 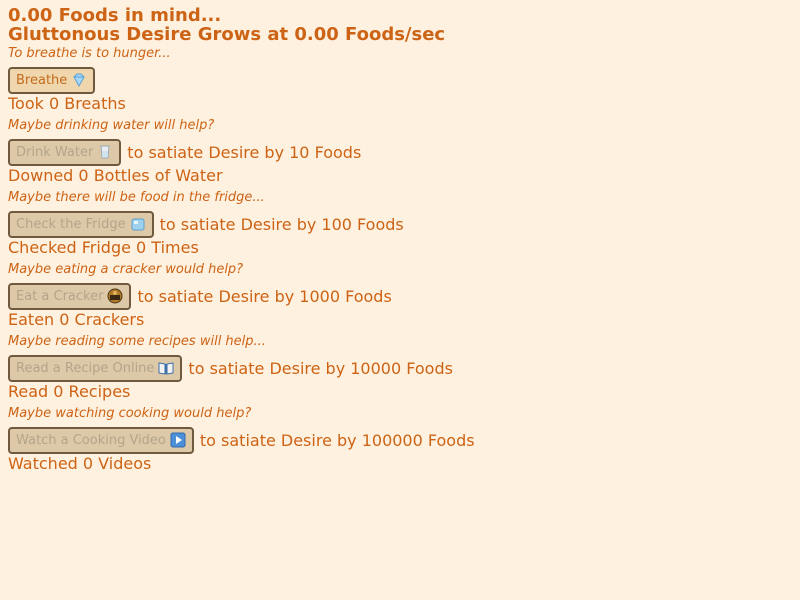 I want to click on fridge-count: Checked Fridge 0 Times, so click(x=103, y=247).